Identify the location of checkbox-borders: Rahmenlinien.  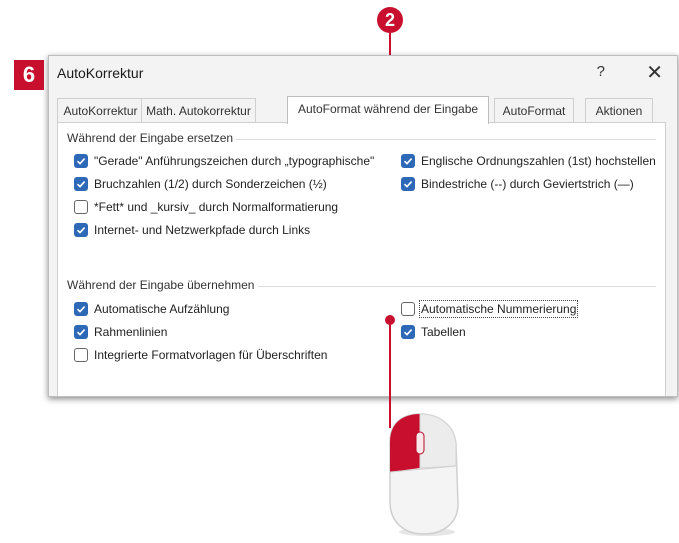
(120, 332).